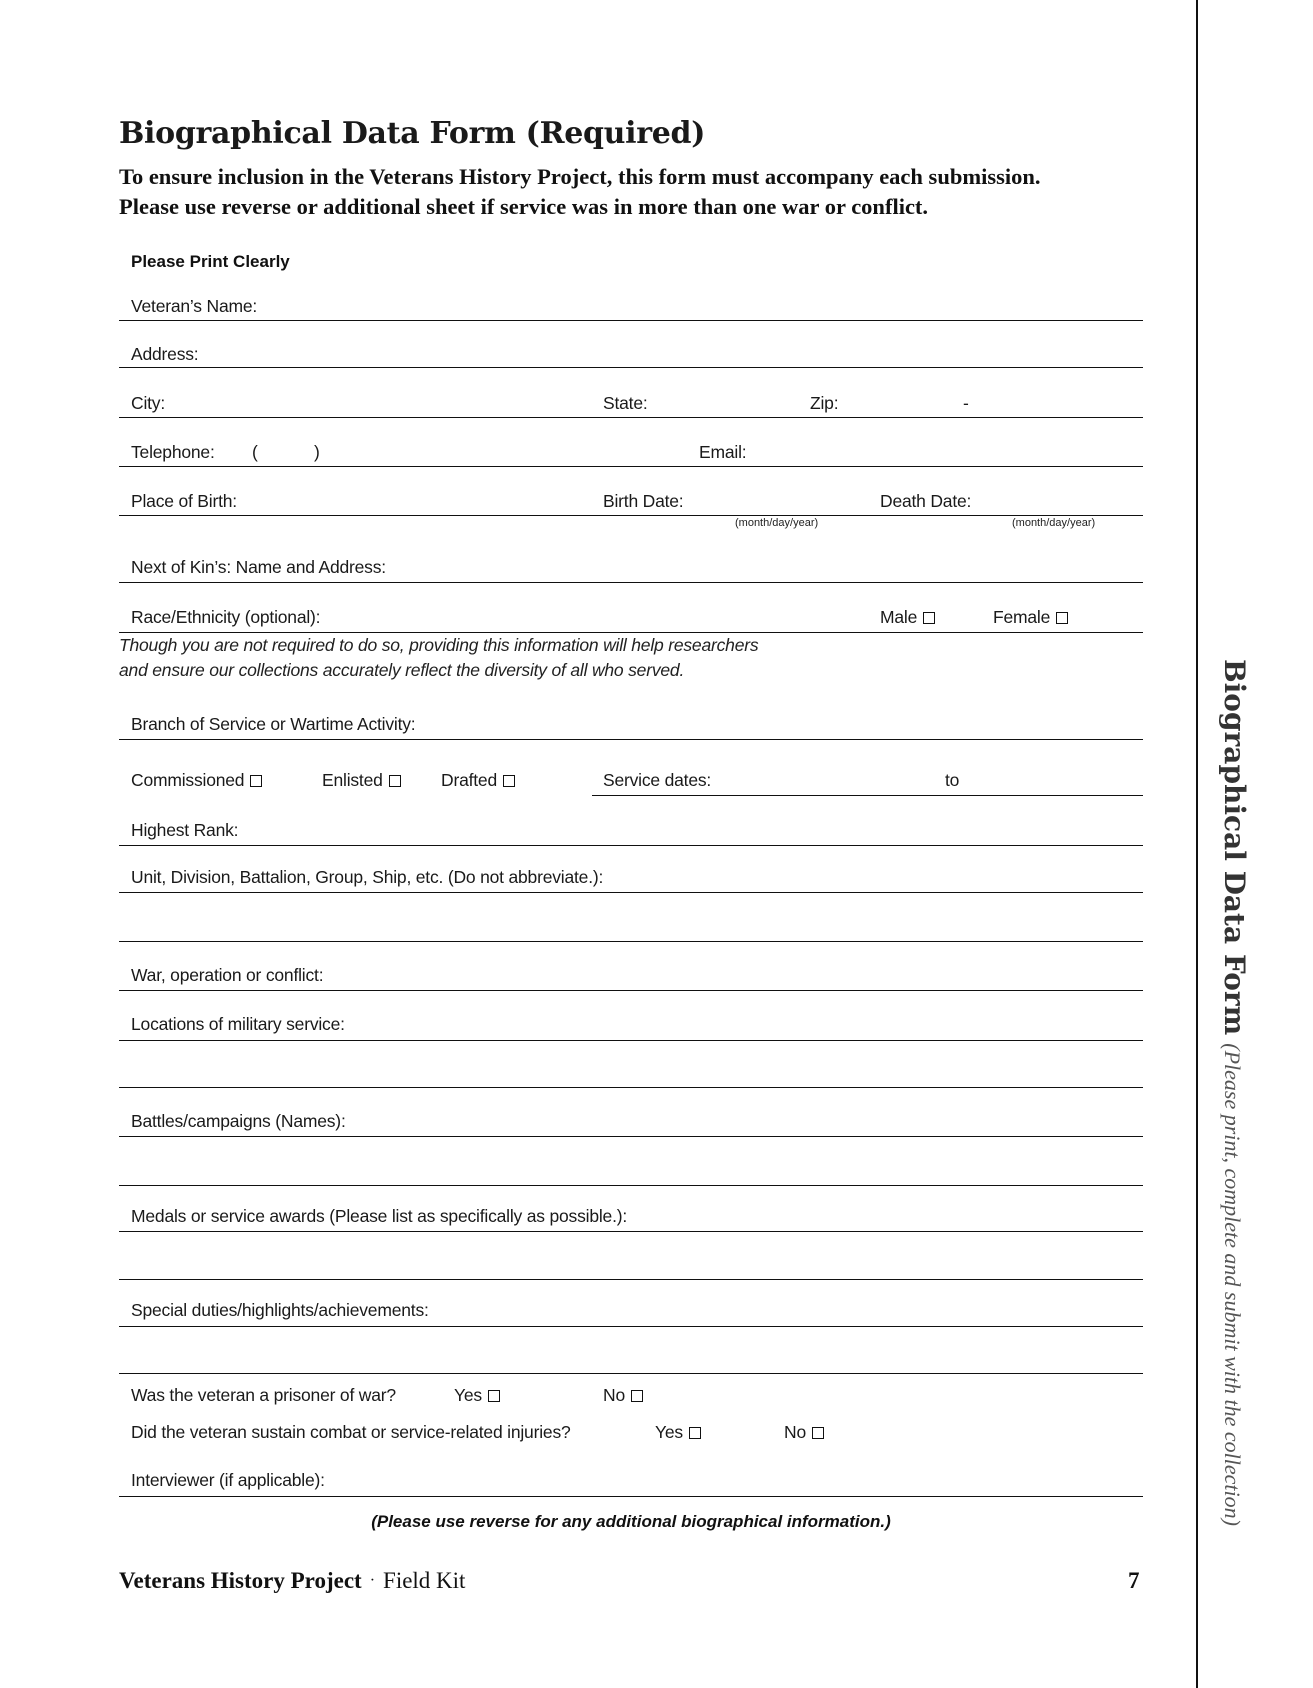 This screenshot has width=1313, height=1688. I want to click on commissioned-checkbox, so click(256, 781).